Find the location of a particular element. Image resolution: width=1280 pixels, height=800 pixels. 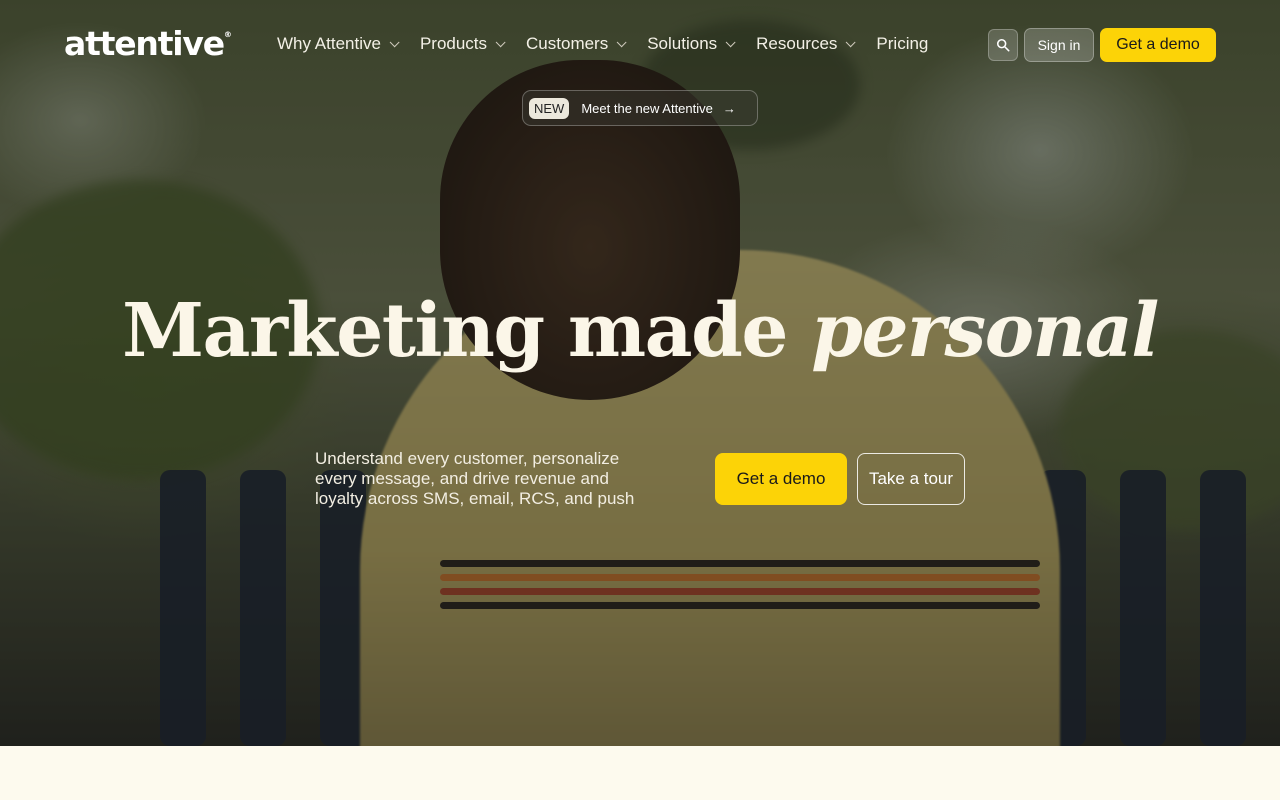

attentive-logo: attentive® is located at coordinates (148, 43).